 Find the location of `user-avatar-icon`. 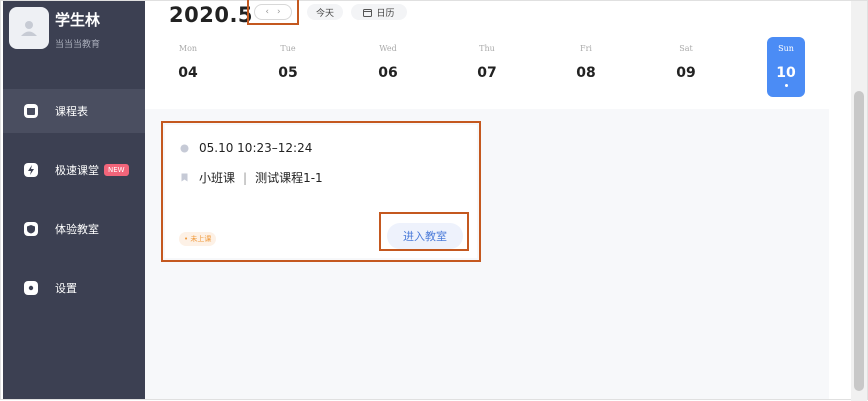

user-avatar-icon is located at coordinates (29, 28).